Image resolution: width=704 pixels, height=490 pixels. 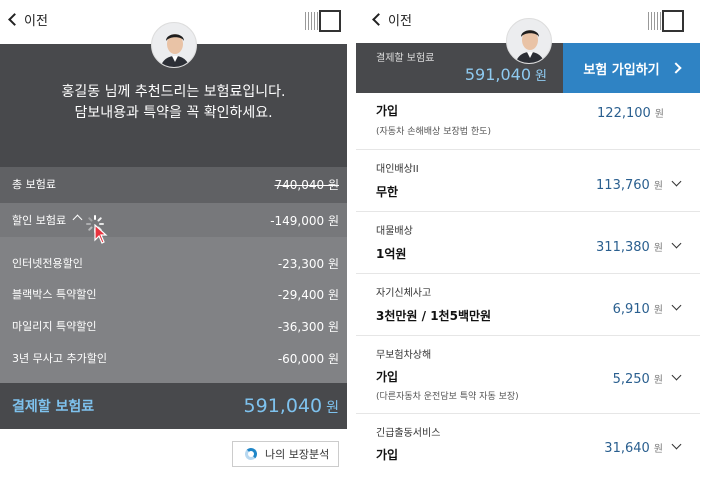 What do you see at coordinates (173, 113) in the screenshot?
I see `headline-line-2: 담보내용과 특약을 꼭 확인하세요.` at bounding box center [173, 113].